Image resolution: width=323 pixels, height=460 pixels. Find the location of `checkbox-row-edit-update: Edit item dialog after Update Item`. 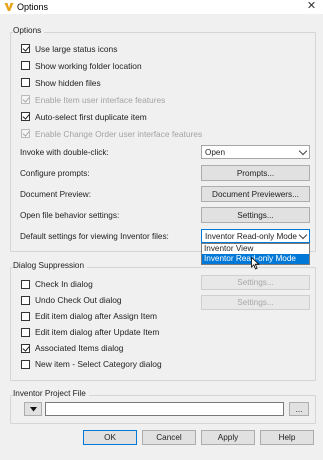

checkbox-row-edit-update: Edit item dialog after Update Item is located at coordinates (91, 332).